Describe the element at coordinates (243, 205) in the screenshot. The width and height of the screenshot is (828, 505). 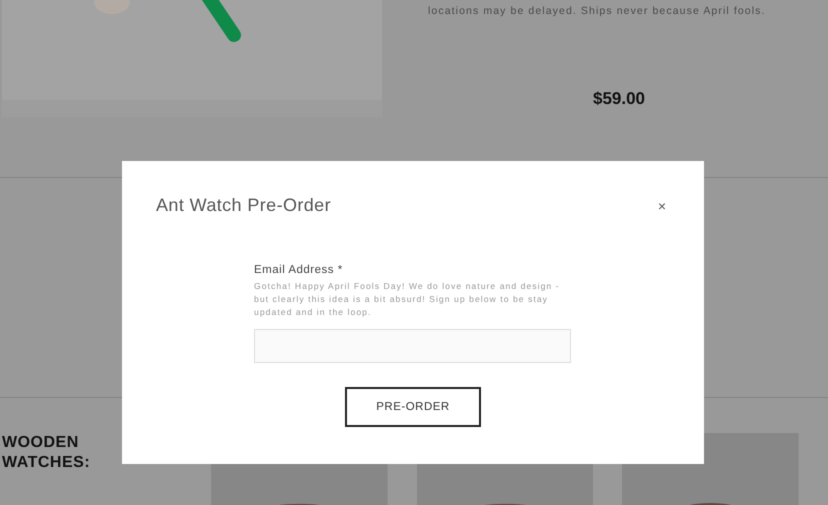
I see `modal-title: Ant Watch Pre-Order` at that location.